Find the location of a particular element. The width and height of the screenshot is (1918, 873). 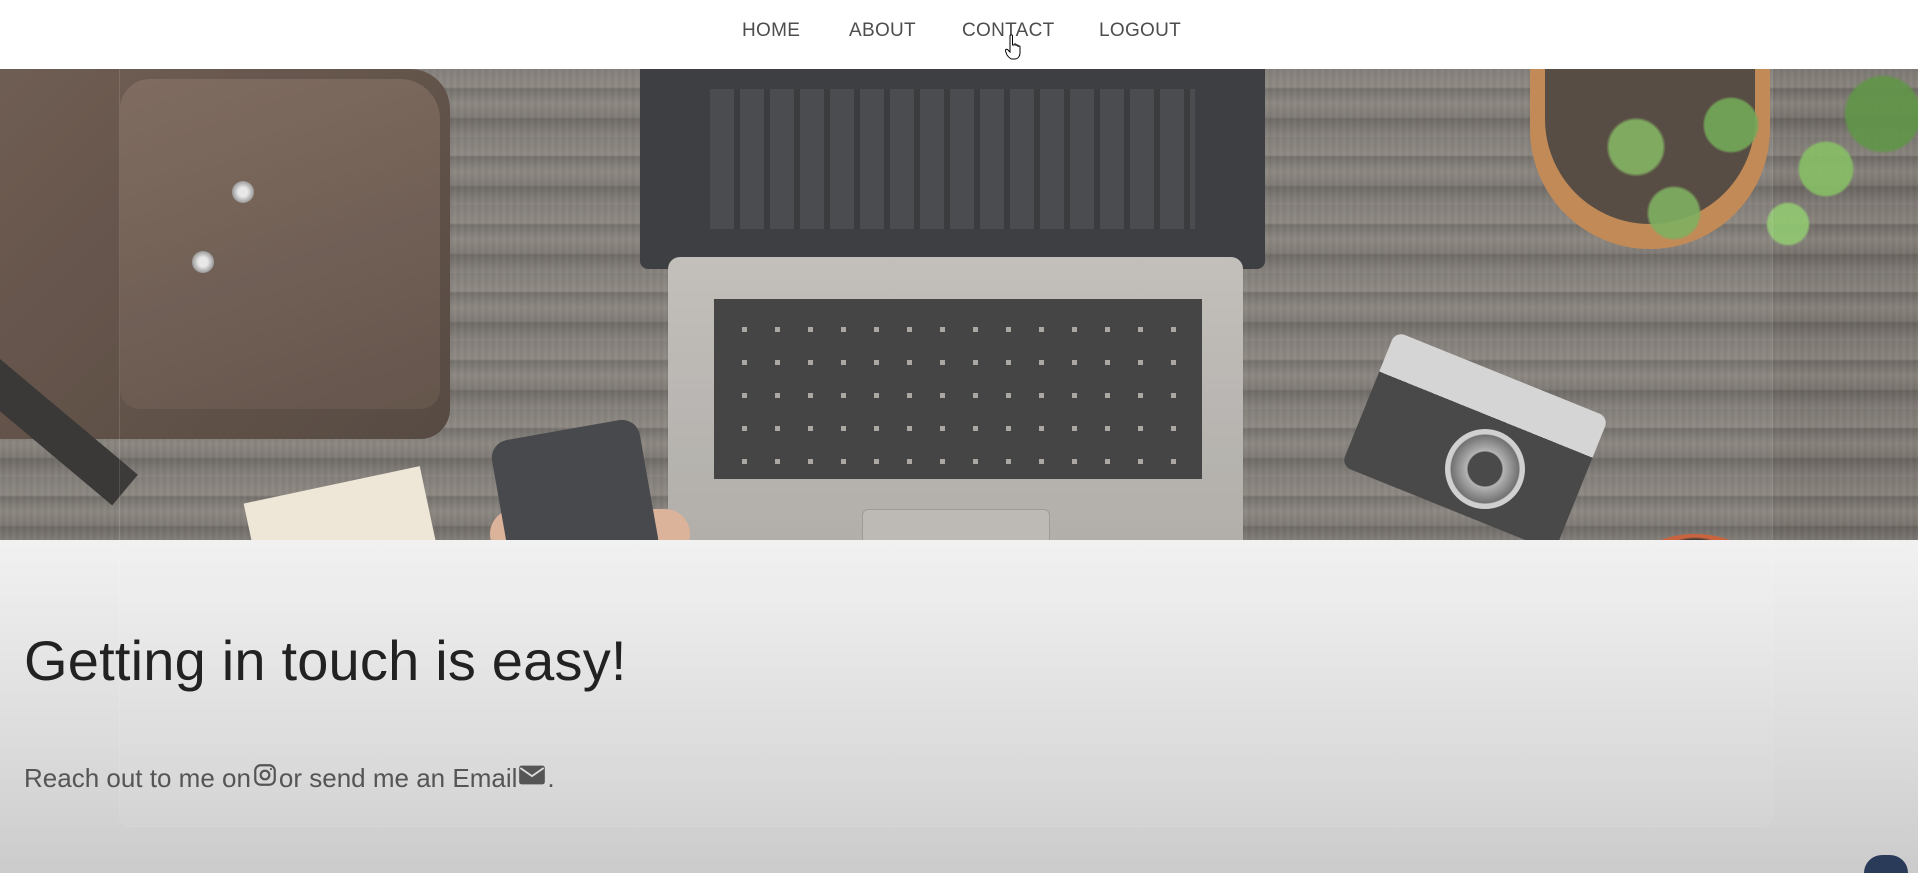

top-navbar: HOME ABOUT CONTACT LOGOUT is located at coordinates (959, 34).